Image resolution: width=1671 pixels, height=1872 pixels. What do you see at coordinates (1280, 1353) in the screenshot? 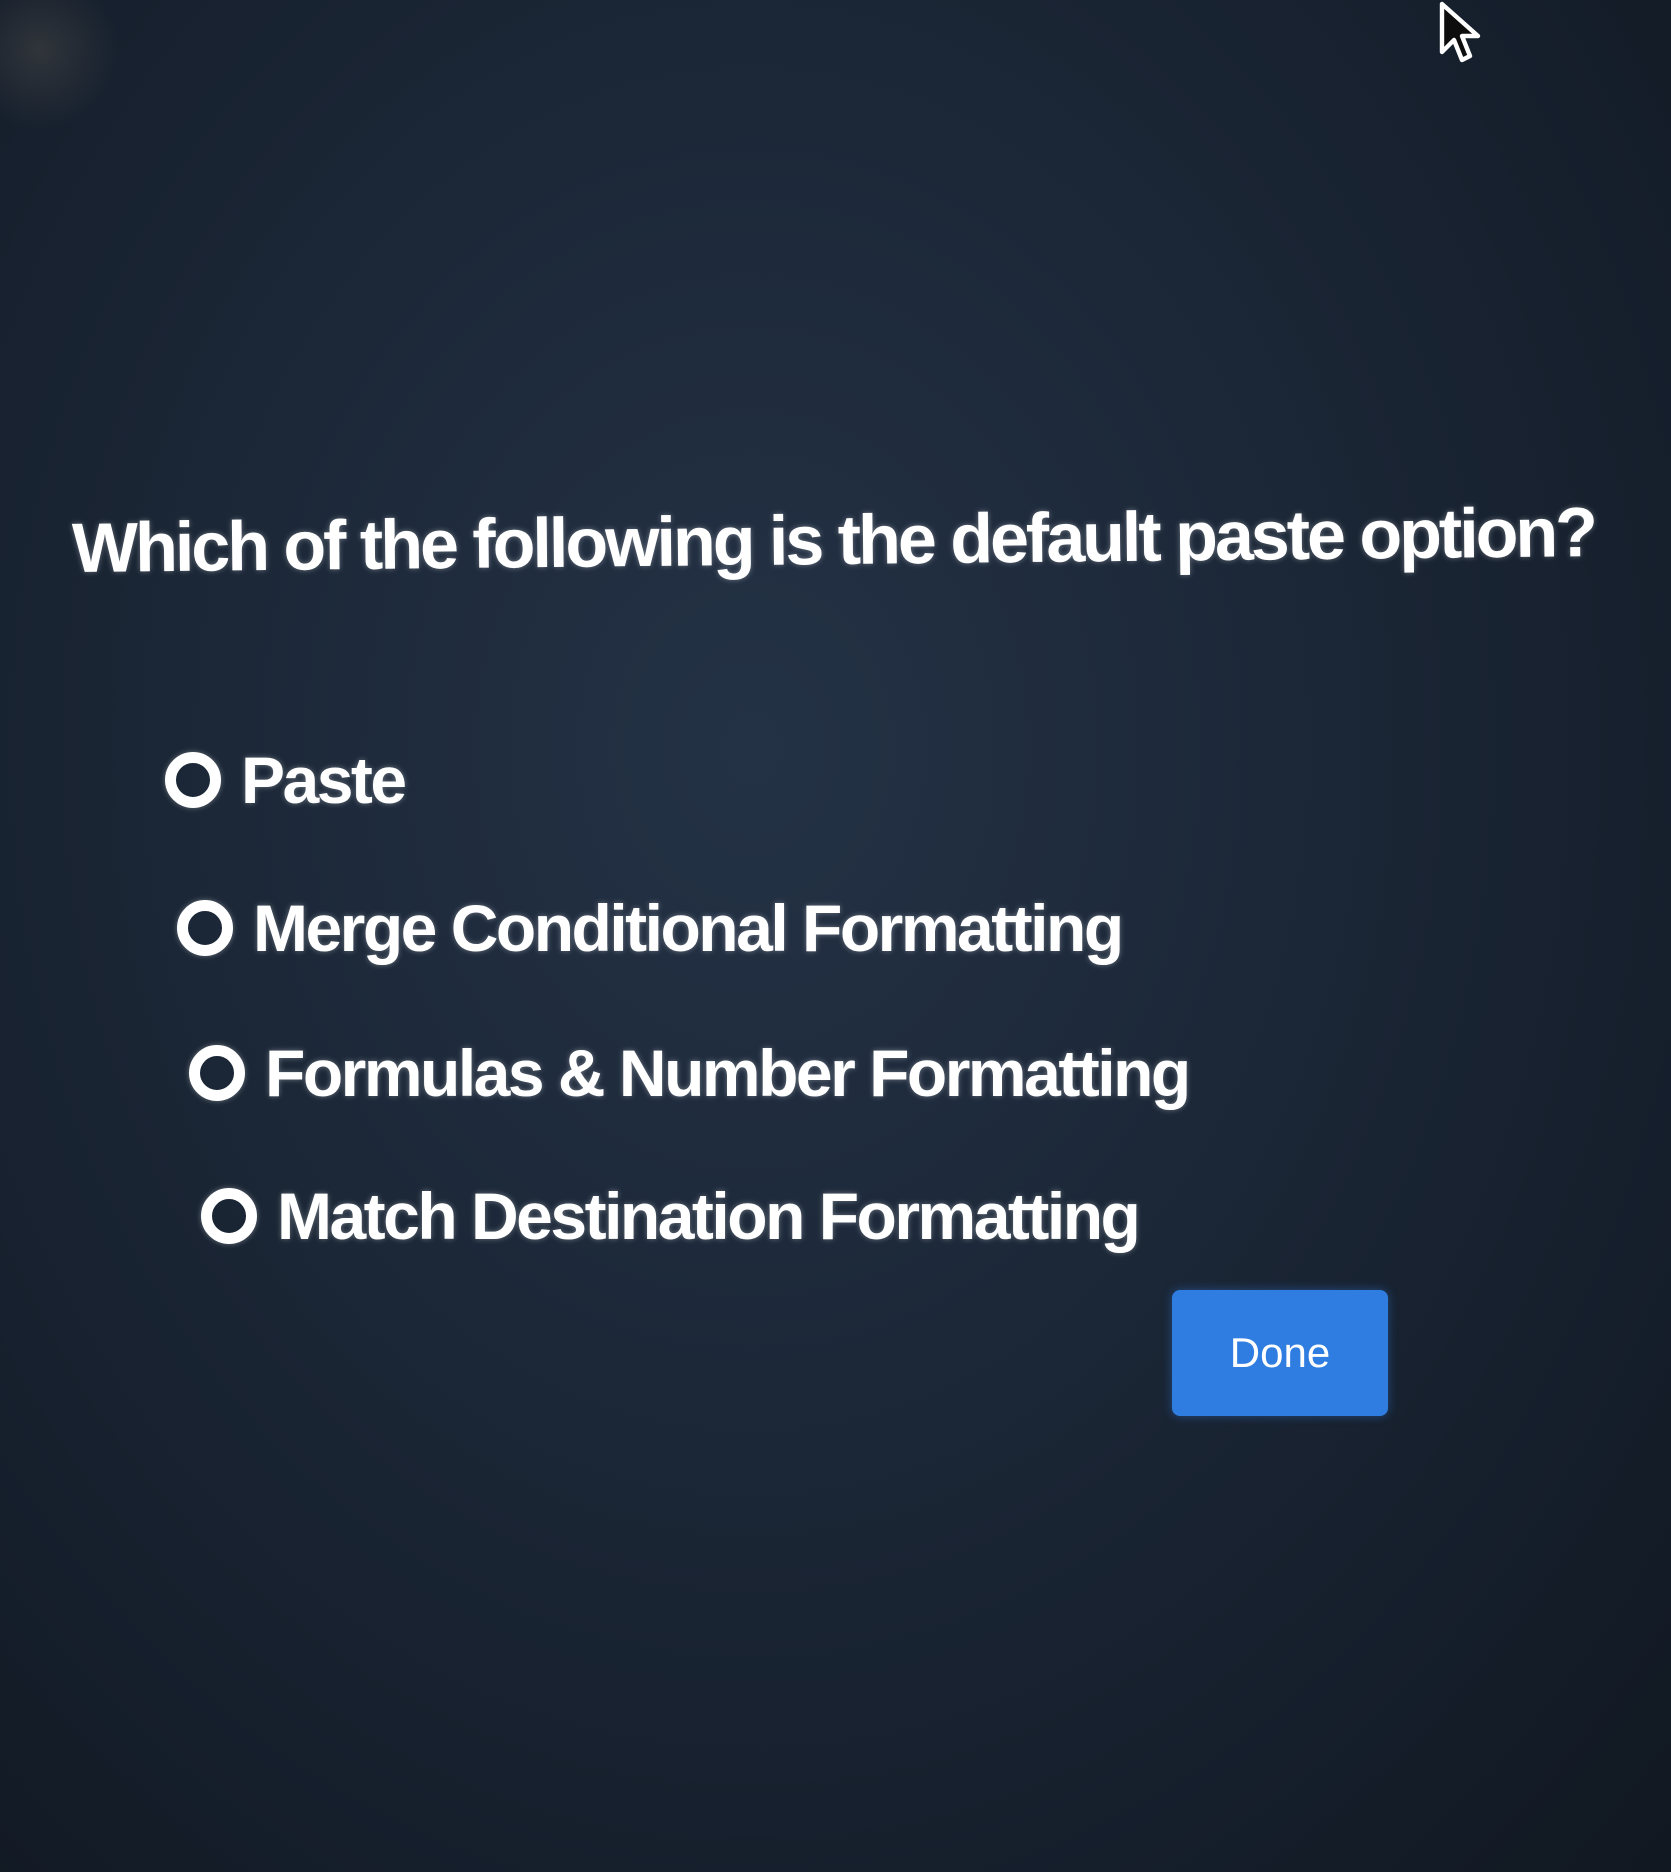
I see `done-button: Done` at bounding box center [1280, 1353].